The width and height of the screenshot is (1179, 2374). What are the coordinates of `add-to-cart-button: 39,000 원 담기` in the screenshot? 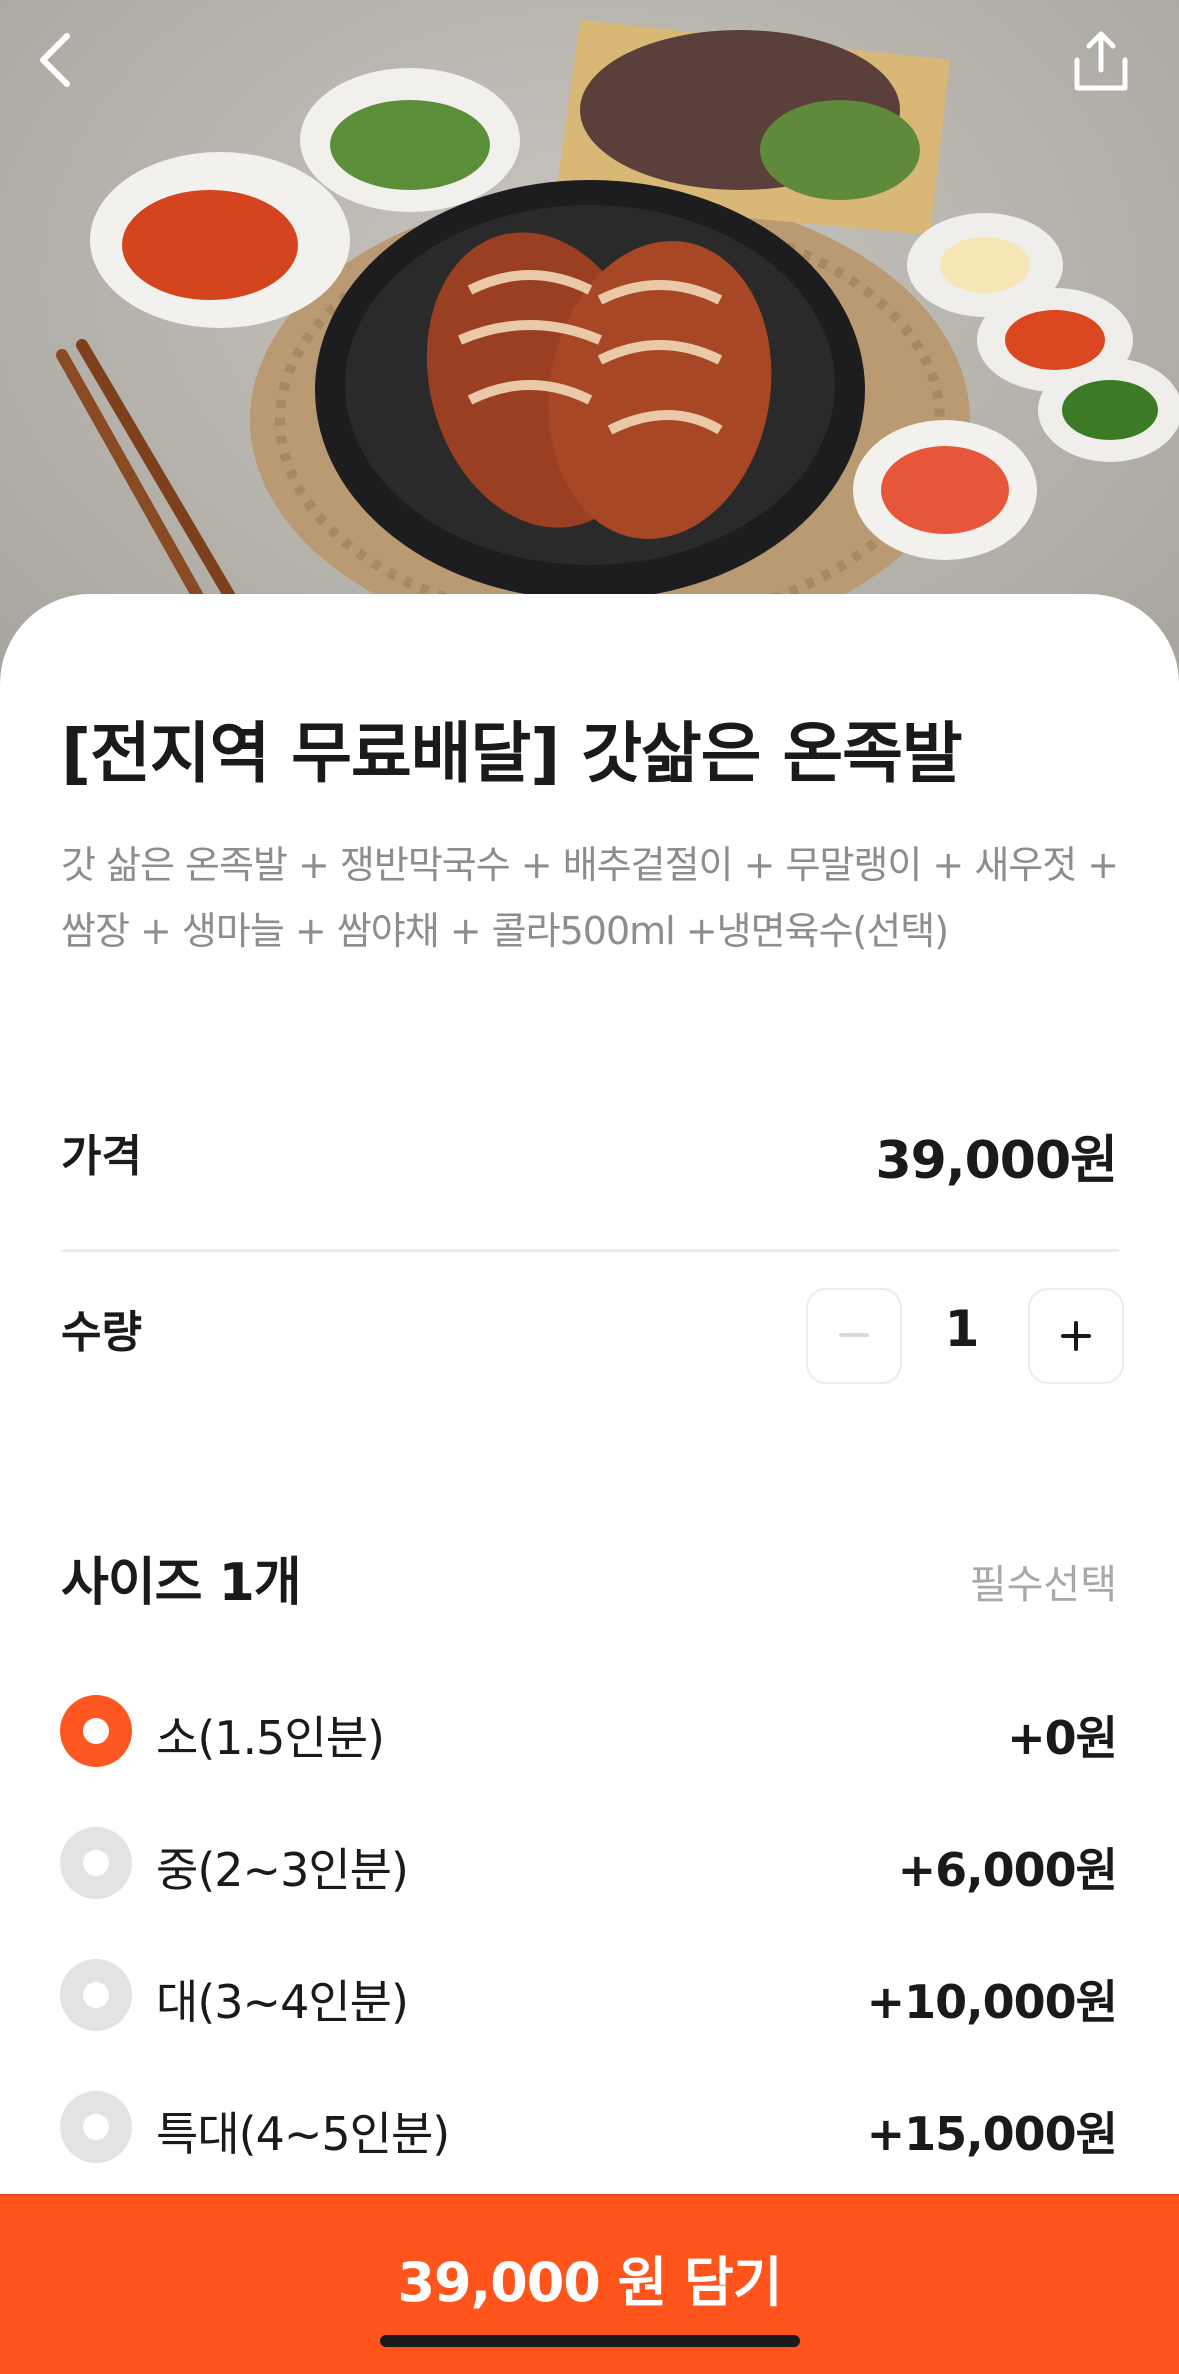 It's located at (589, 2284).